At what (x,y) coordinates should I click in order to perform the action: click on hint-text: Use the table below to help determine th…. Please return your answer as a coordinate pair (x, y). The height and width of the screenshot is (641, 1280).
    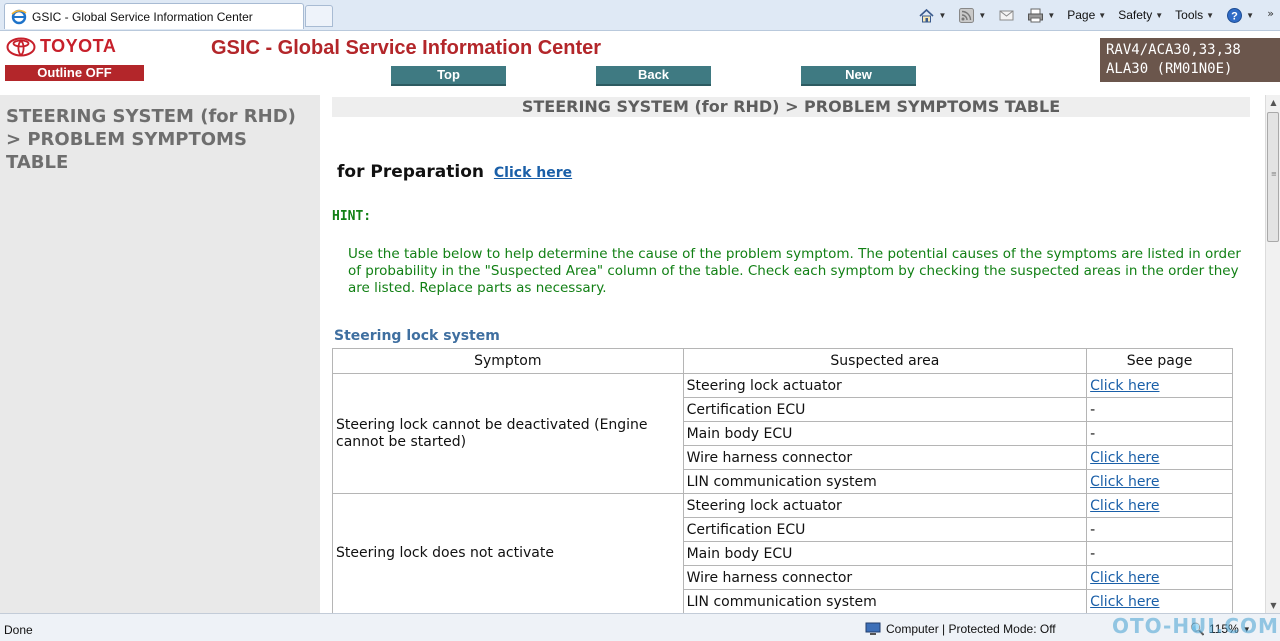
    Looking at the image, I should click on (794, 271).